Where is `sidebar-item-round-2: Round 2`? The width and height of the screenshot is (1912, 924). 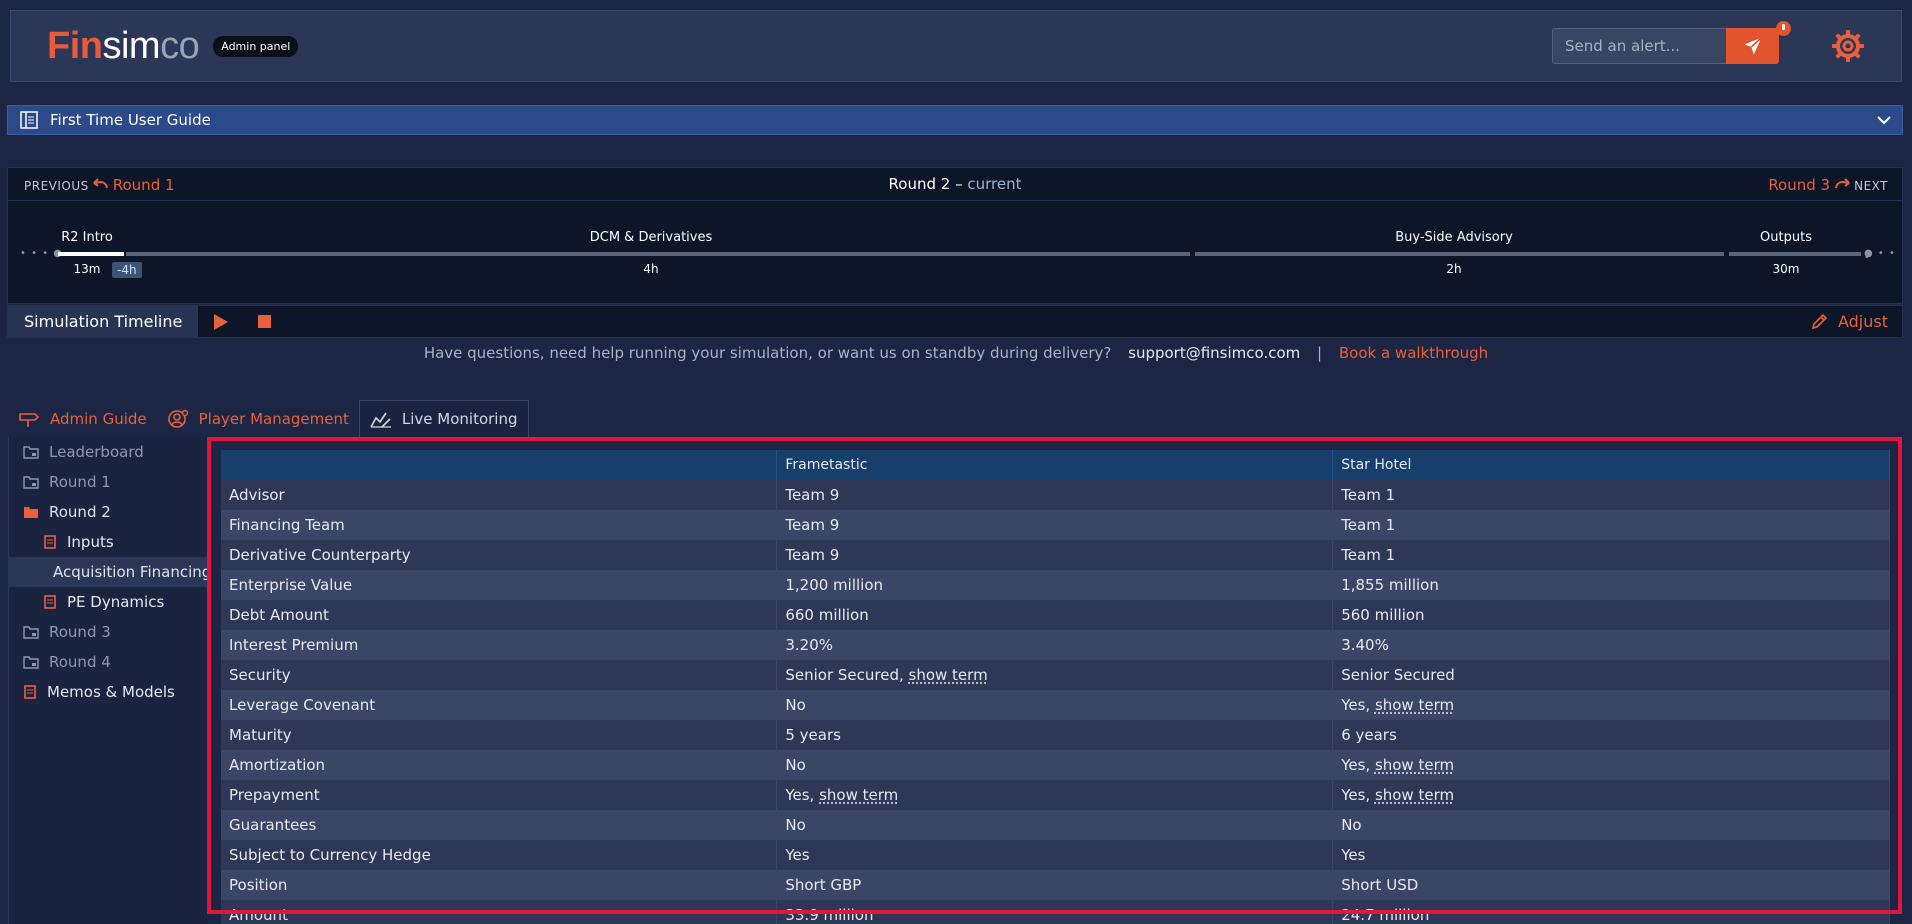
sidebar-item-round-2: Round 2 is located at coordinates (108, 512).